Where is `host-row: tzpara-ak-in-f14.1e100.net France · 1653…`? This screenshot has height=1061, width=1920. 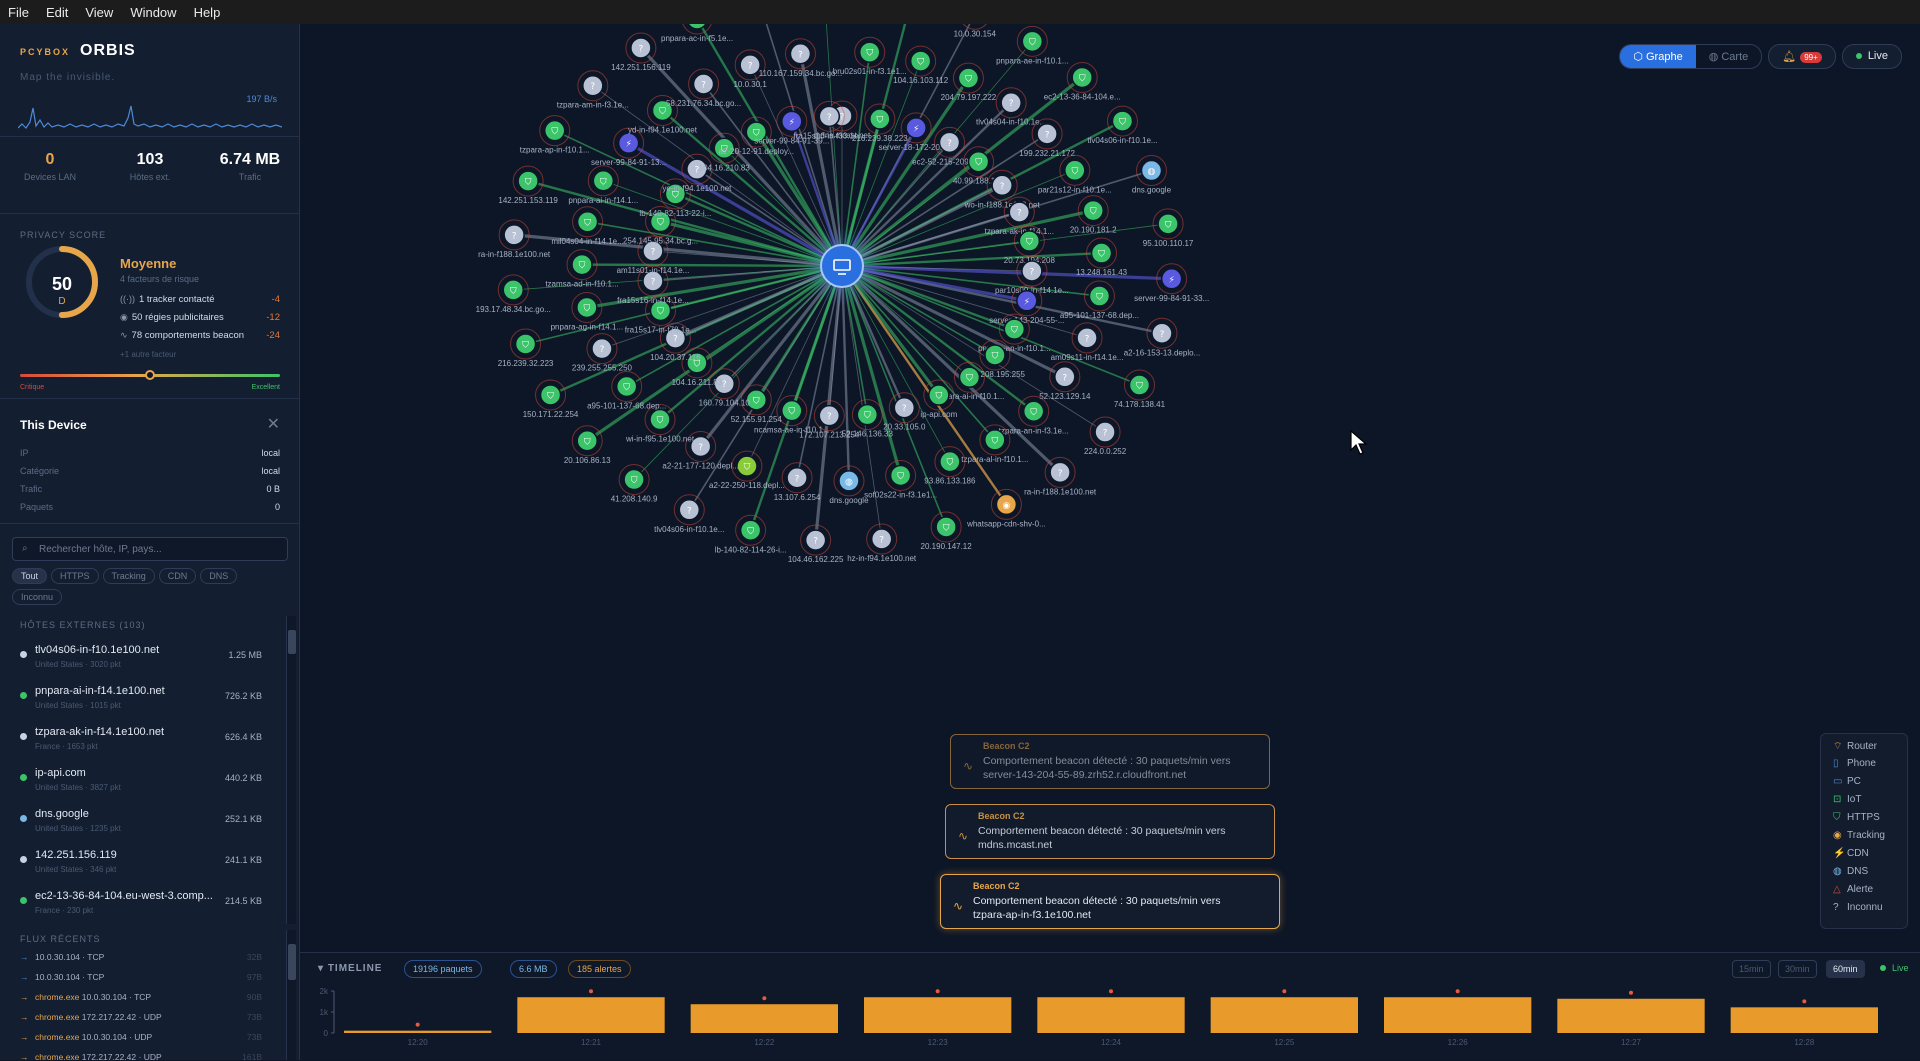
host-row: tzpara-ak-in-f14.1e100.net France · 1653… is located at coordinates (142, 738).